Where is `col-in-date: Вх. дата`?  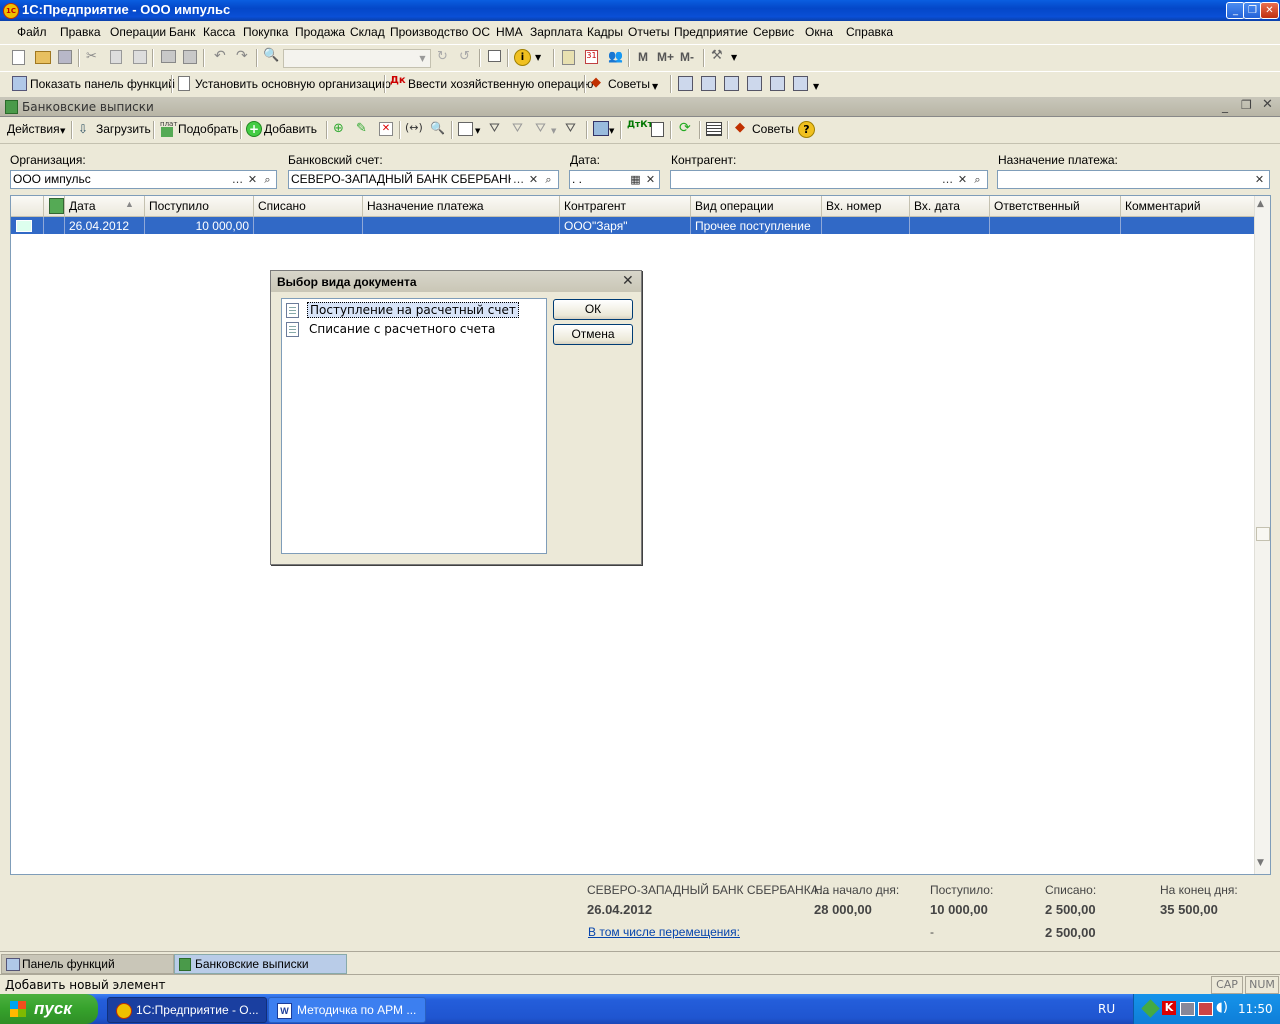 col-in-date: Вх. дата is located at coordinates (937, 206).